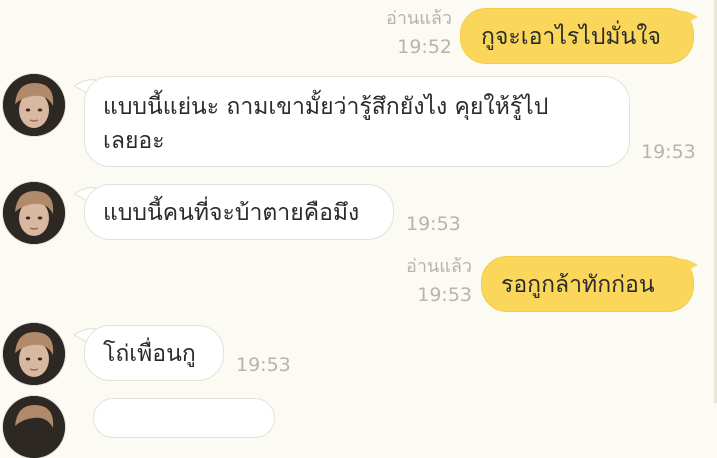 The image size is (717, 458). What do you see at coordinates (412, 281) in the screenshot?
I see `message-meta: อ่านแล้ว 19:53` at bounding box center [412, 281].